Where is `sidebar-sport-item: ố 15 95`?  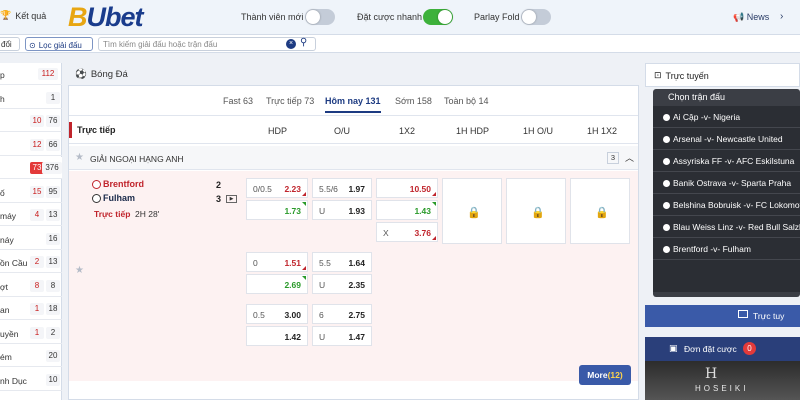
sidebar-sport-item: ố 15 95 is located at coordinates (31, 192).